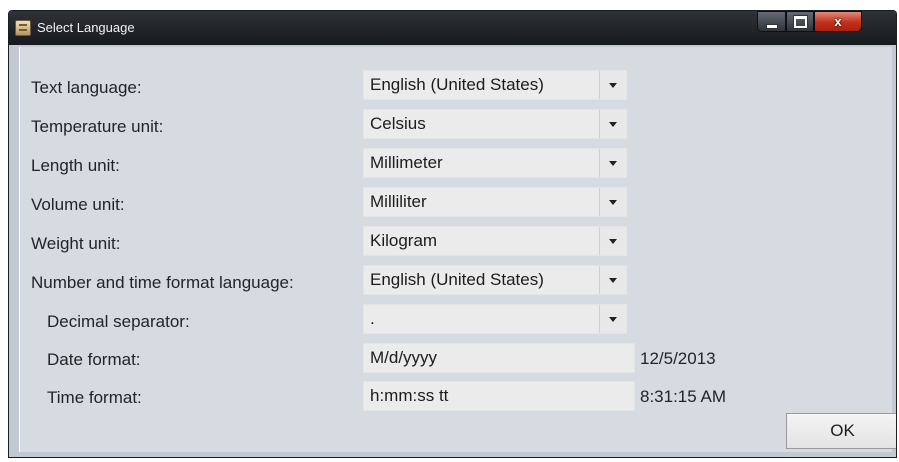  Describe the element at coordinates (457, 84) in the screenshot. I see `text-language-value: English (United States)` at that location.